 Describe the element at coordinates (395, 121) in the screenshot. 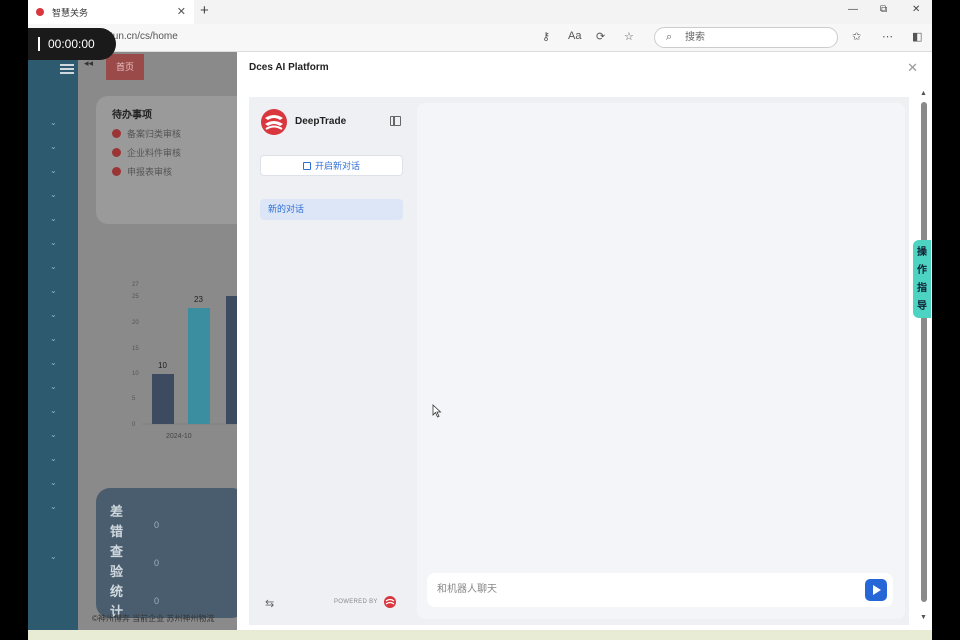

I see `sidebar-collapse-icon` at that location.